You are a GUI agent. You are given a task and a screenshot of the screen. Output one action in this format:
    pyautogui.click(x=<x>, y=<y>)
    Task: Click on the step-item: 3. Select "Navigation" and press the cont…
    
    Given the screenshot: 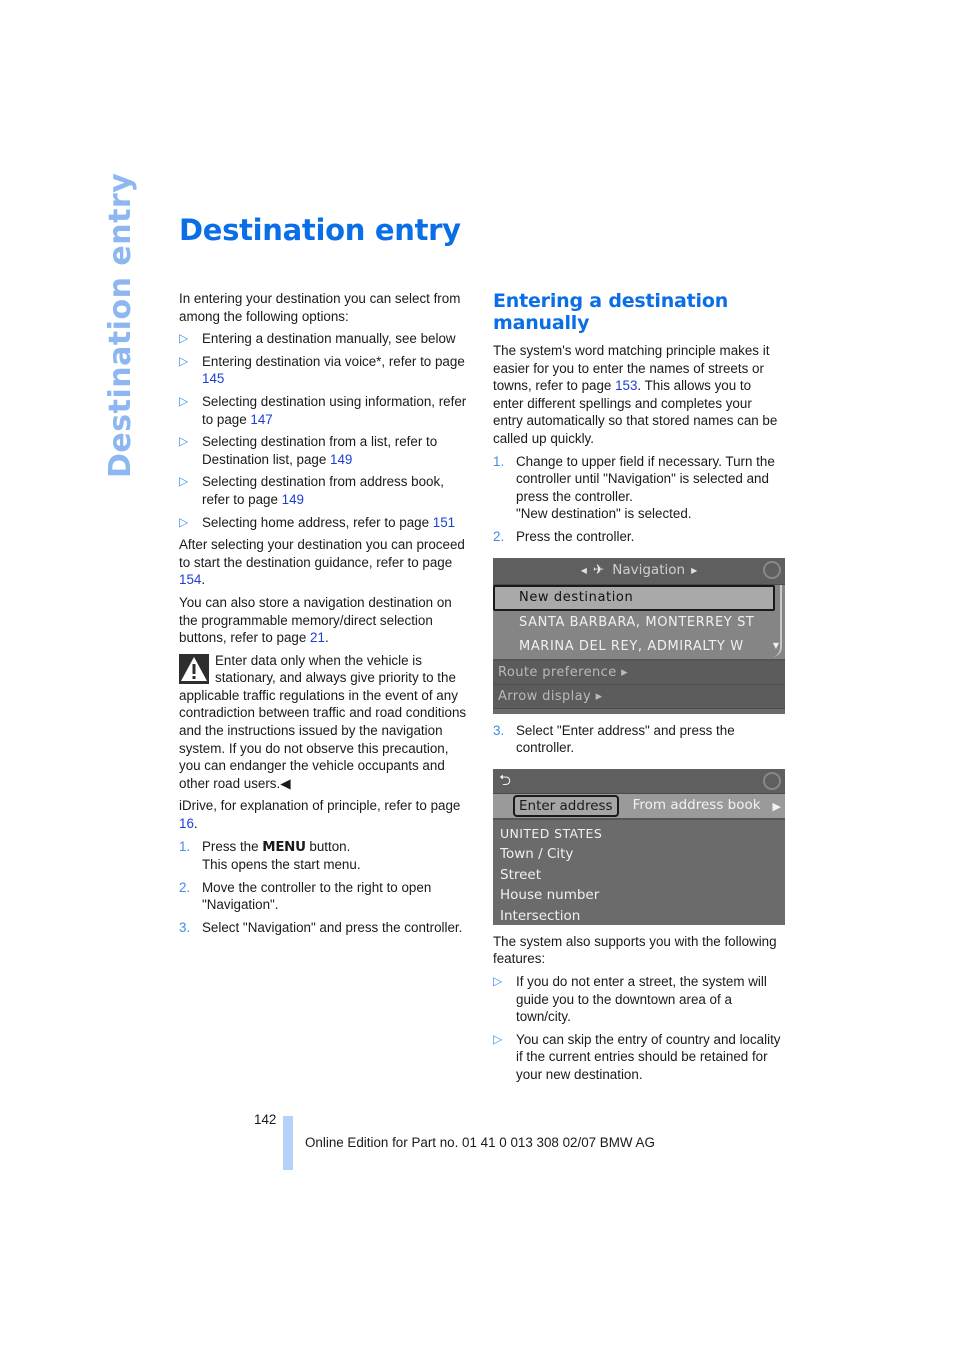 What is the action you would take?
    pyautogui.click(x=321, y=927)
    